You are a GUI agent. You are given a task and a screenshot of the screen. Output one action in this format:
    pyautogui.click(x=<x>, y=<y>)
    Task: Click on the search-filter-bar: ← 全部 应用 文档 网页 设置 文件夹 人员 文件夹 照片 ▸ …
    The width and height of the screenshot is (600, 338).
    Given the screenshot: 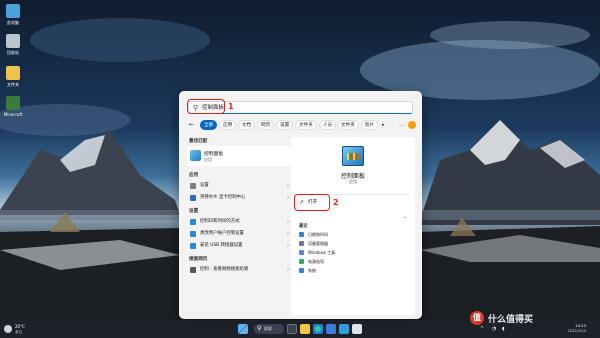 What is the action you would take?
    pyautogui.click(x=302, y=125)
    